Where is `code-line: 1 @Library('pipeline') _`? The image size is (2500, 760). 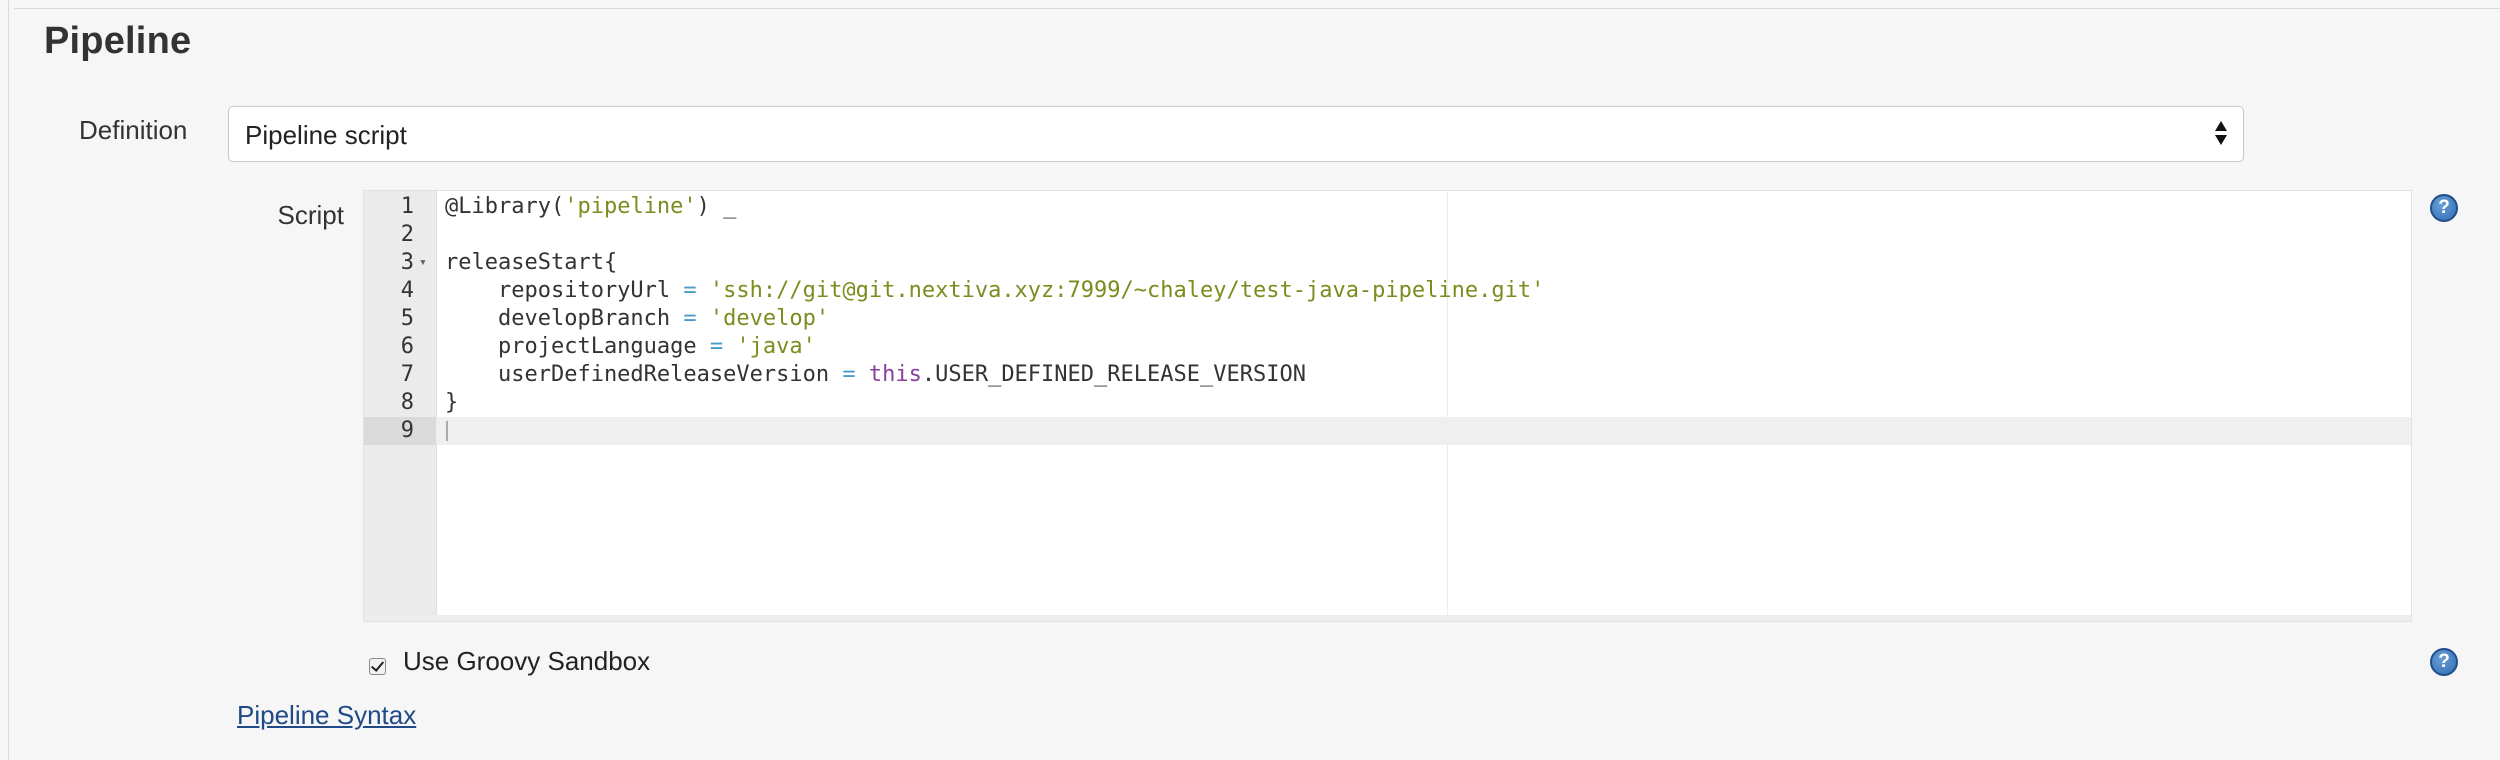
code-line: 1 @Library('pipeline') _ is located at coordinates (1387, 207).